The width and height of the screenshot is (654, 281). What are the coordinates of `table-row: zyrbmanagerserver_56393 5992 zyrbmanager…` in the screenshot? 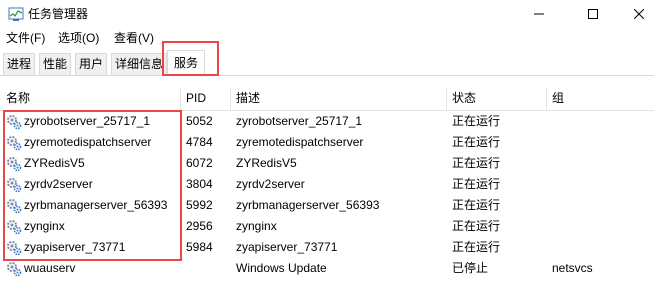 It's located at (327, 205).